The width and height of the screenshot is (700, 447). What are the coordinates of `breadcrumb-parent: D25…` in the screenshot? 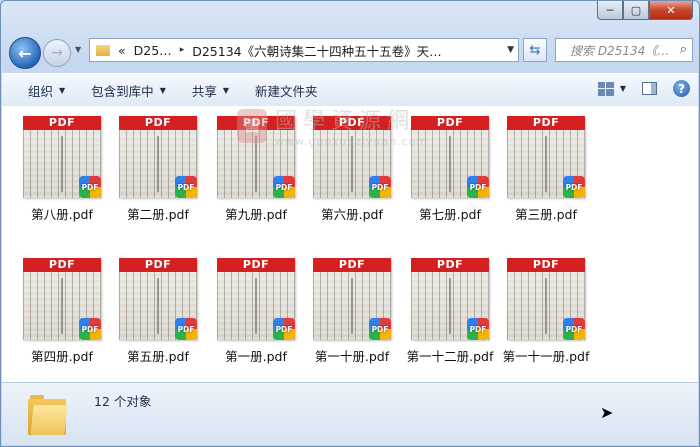 It's located at (153, 50).